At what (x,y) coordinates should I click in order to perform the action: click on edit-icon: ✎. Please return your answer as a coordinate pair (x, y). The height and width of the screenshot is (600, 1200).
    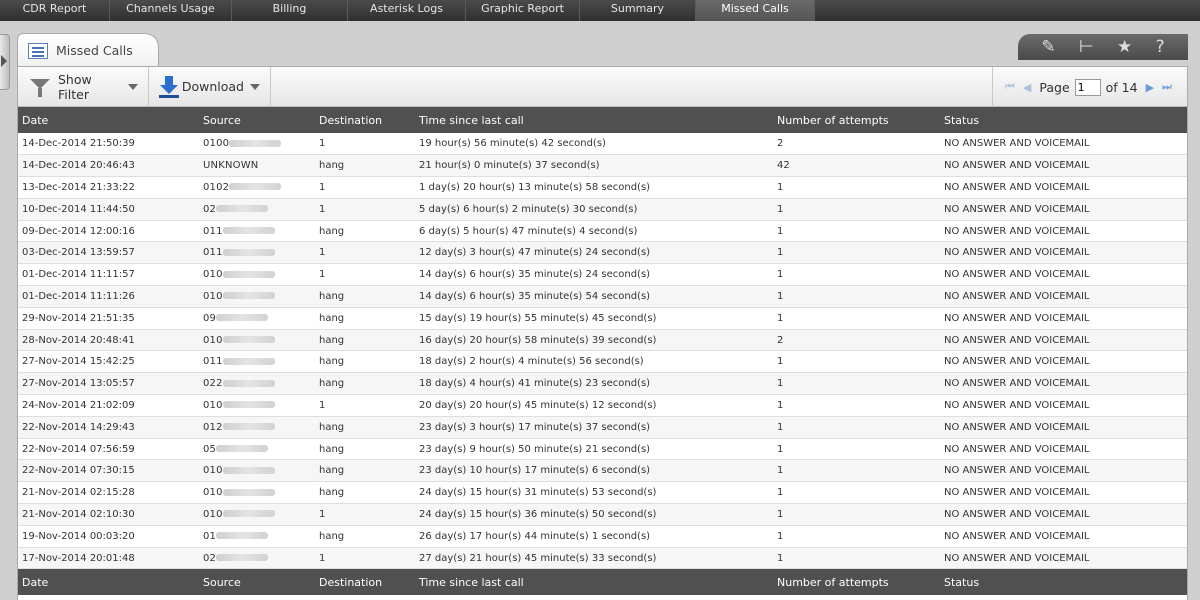
    Looking at the image, I should click on (1048, 47).